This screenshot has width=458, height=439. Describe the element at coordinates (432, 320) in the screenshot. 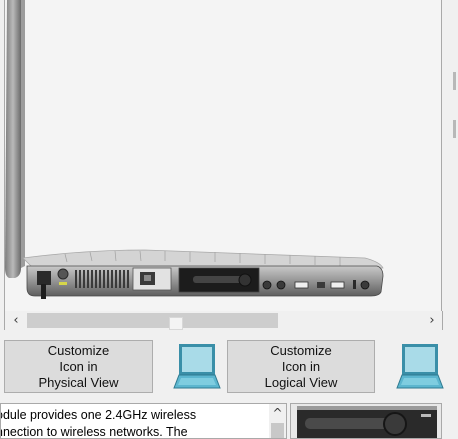

I see `scroll-right-arrow: ›` at that location.